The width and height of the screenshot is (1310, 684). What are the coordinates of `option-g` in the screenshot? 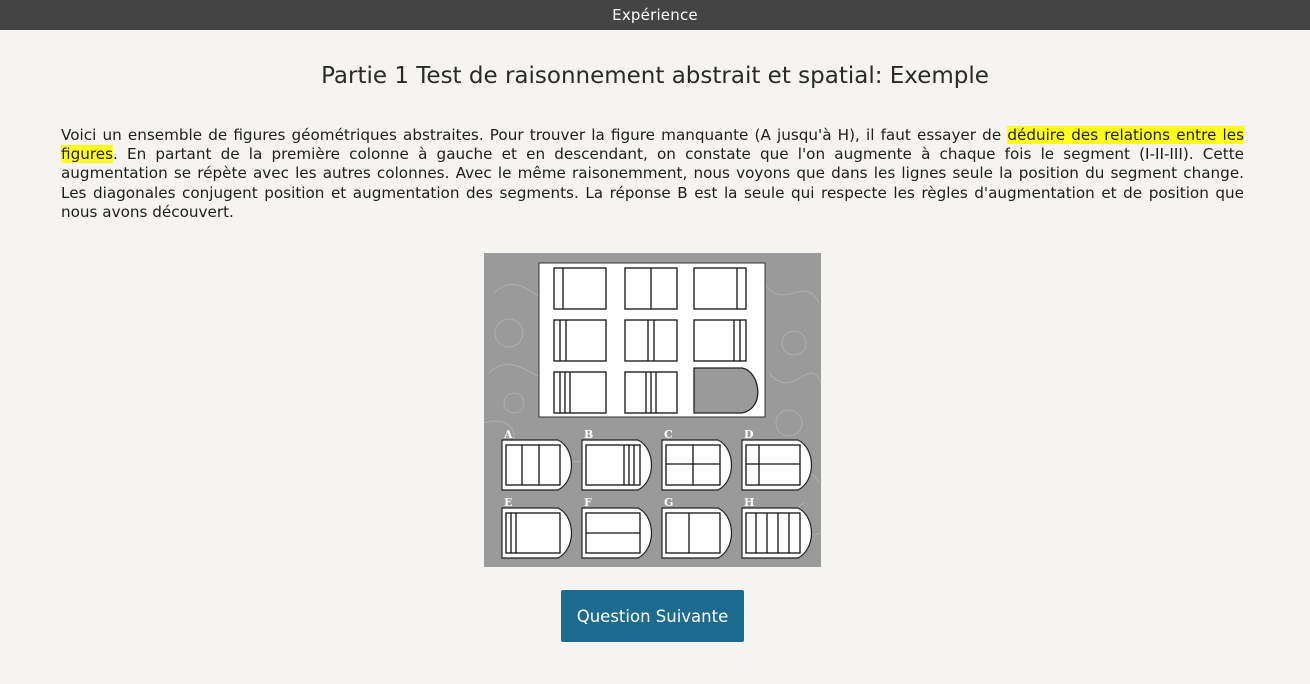 It's located at (696, 533).